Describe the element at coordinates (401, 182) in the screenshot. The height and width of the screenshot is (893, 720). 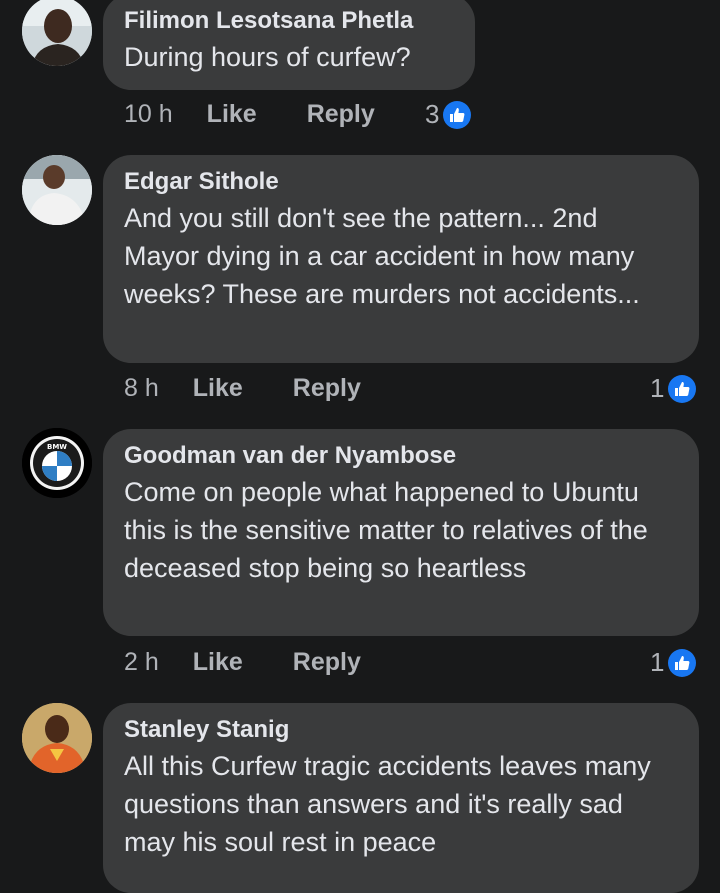
I see `comment-author: Edgar Sithole` at that location.